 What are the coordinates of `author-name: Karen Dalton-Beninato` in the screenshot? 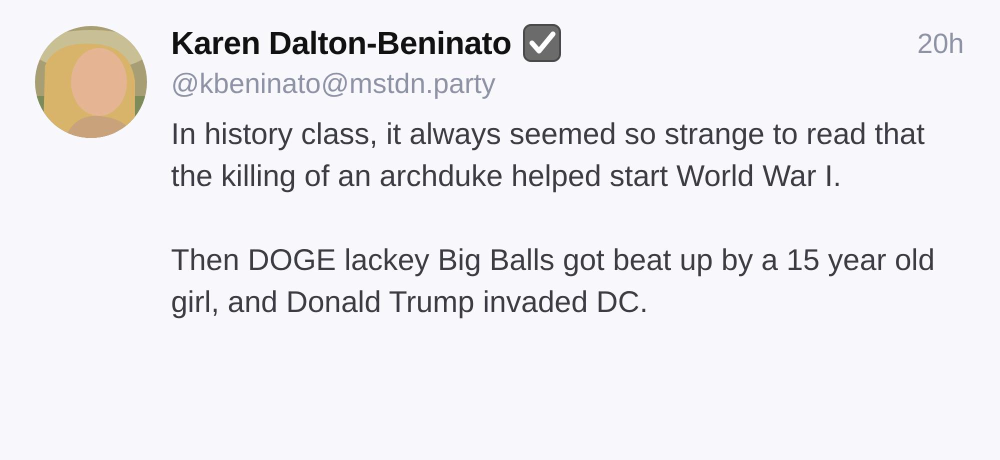 It's located at (341, 43).